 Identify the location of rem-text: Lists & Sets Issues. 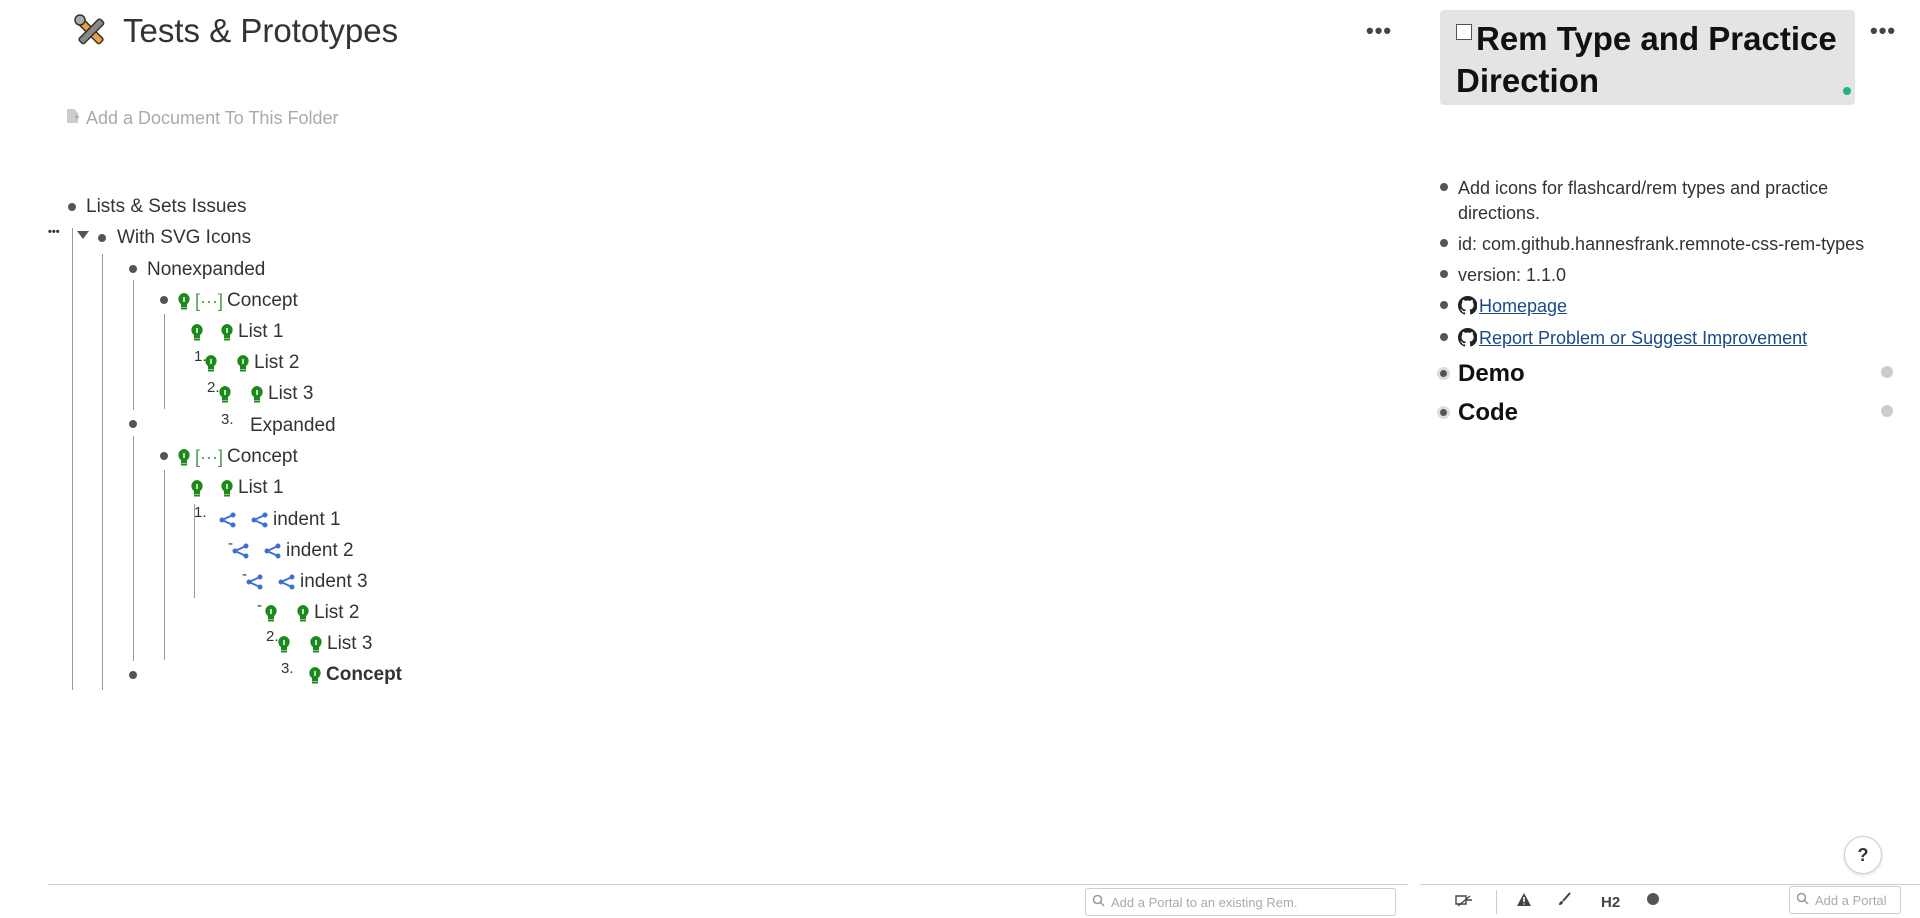
(166, 206).